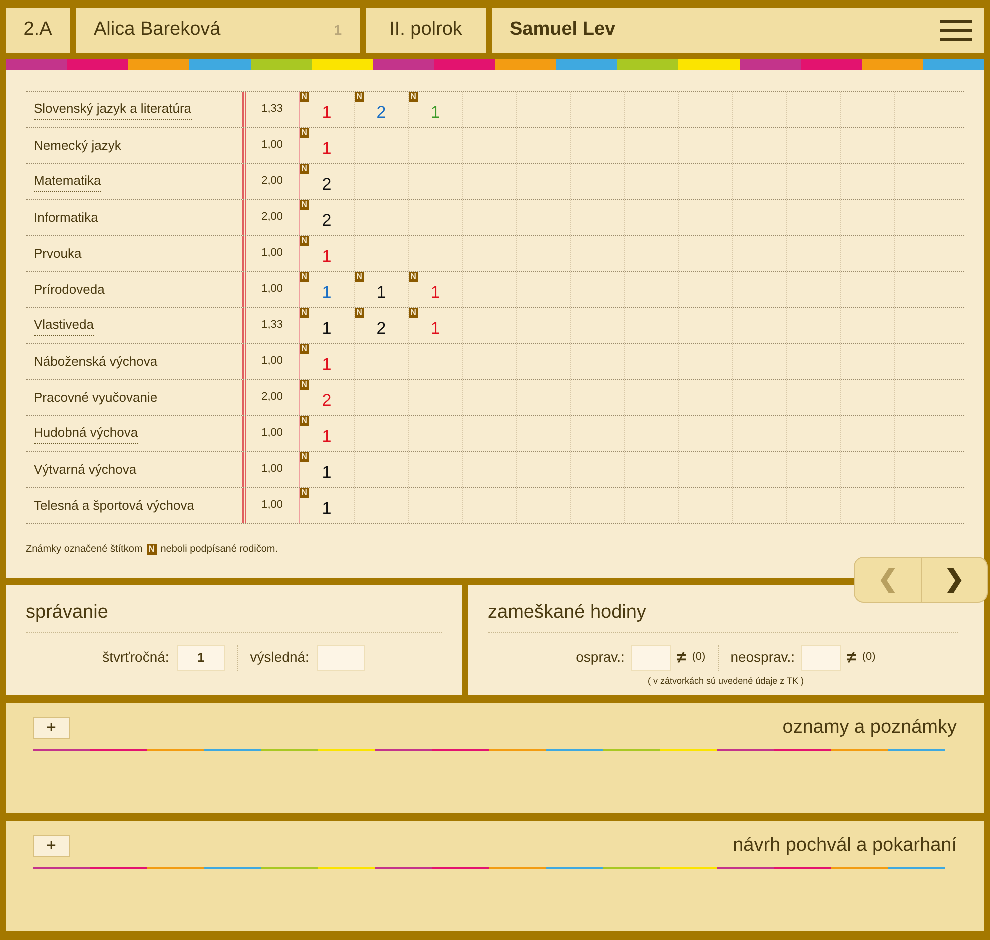 The image size is (990, 940). What do you see at coordinates (86, 433) in the screenshot?
I see `subject-name: Hudobná výchova` at bounding box center [86, 433].